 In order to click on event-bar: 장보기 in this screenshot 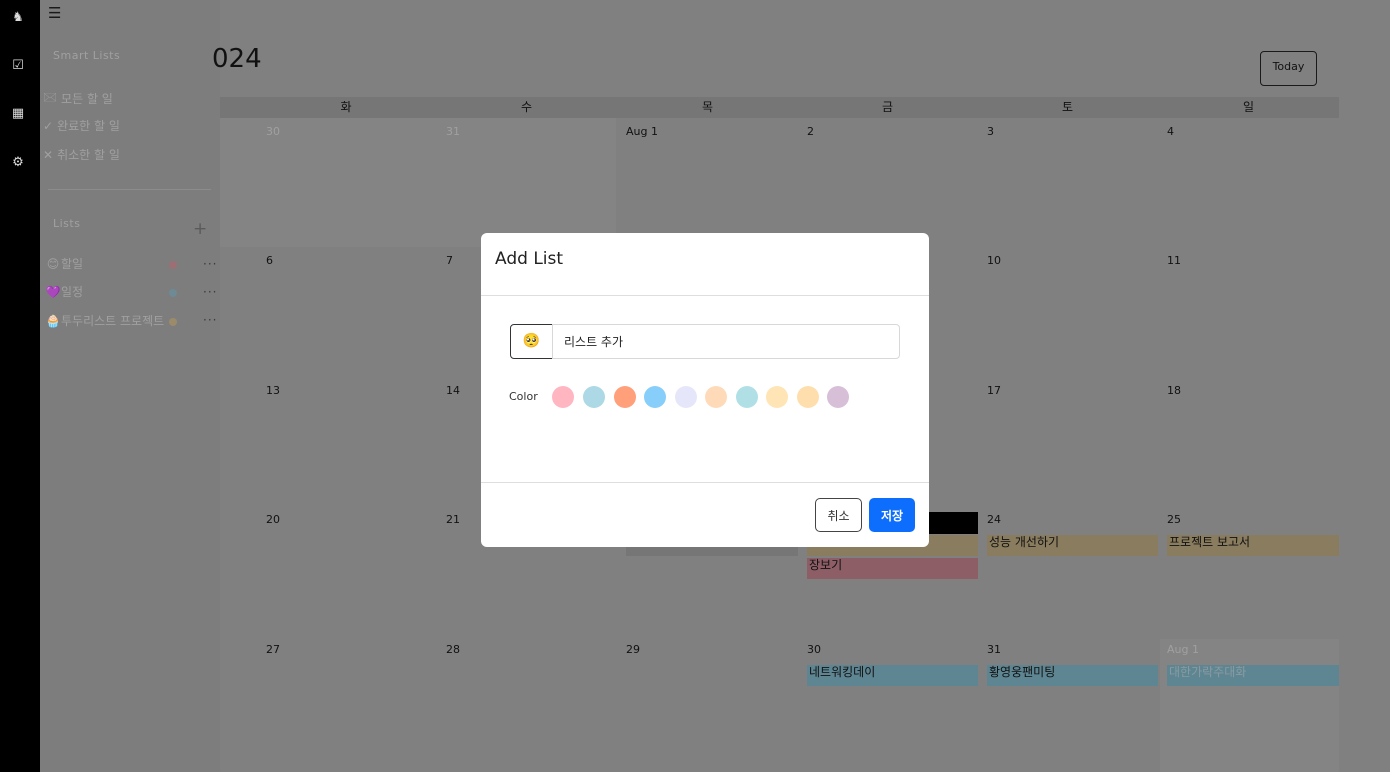, I will do `click(892, 568)`.